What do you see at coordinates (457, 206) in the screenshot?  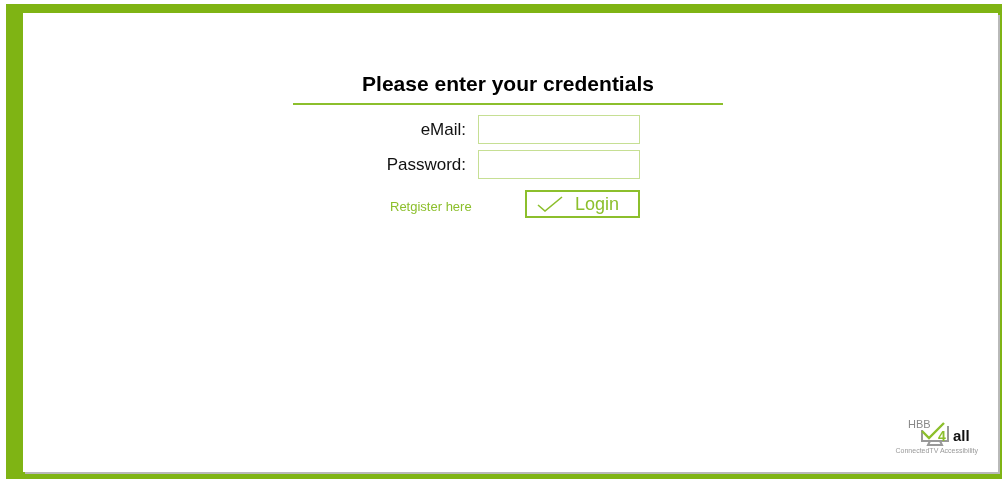 I see `register-link: Retgister here` at bounding box center [457, 206].